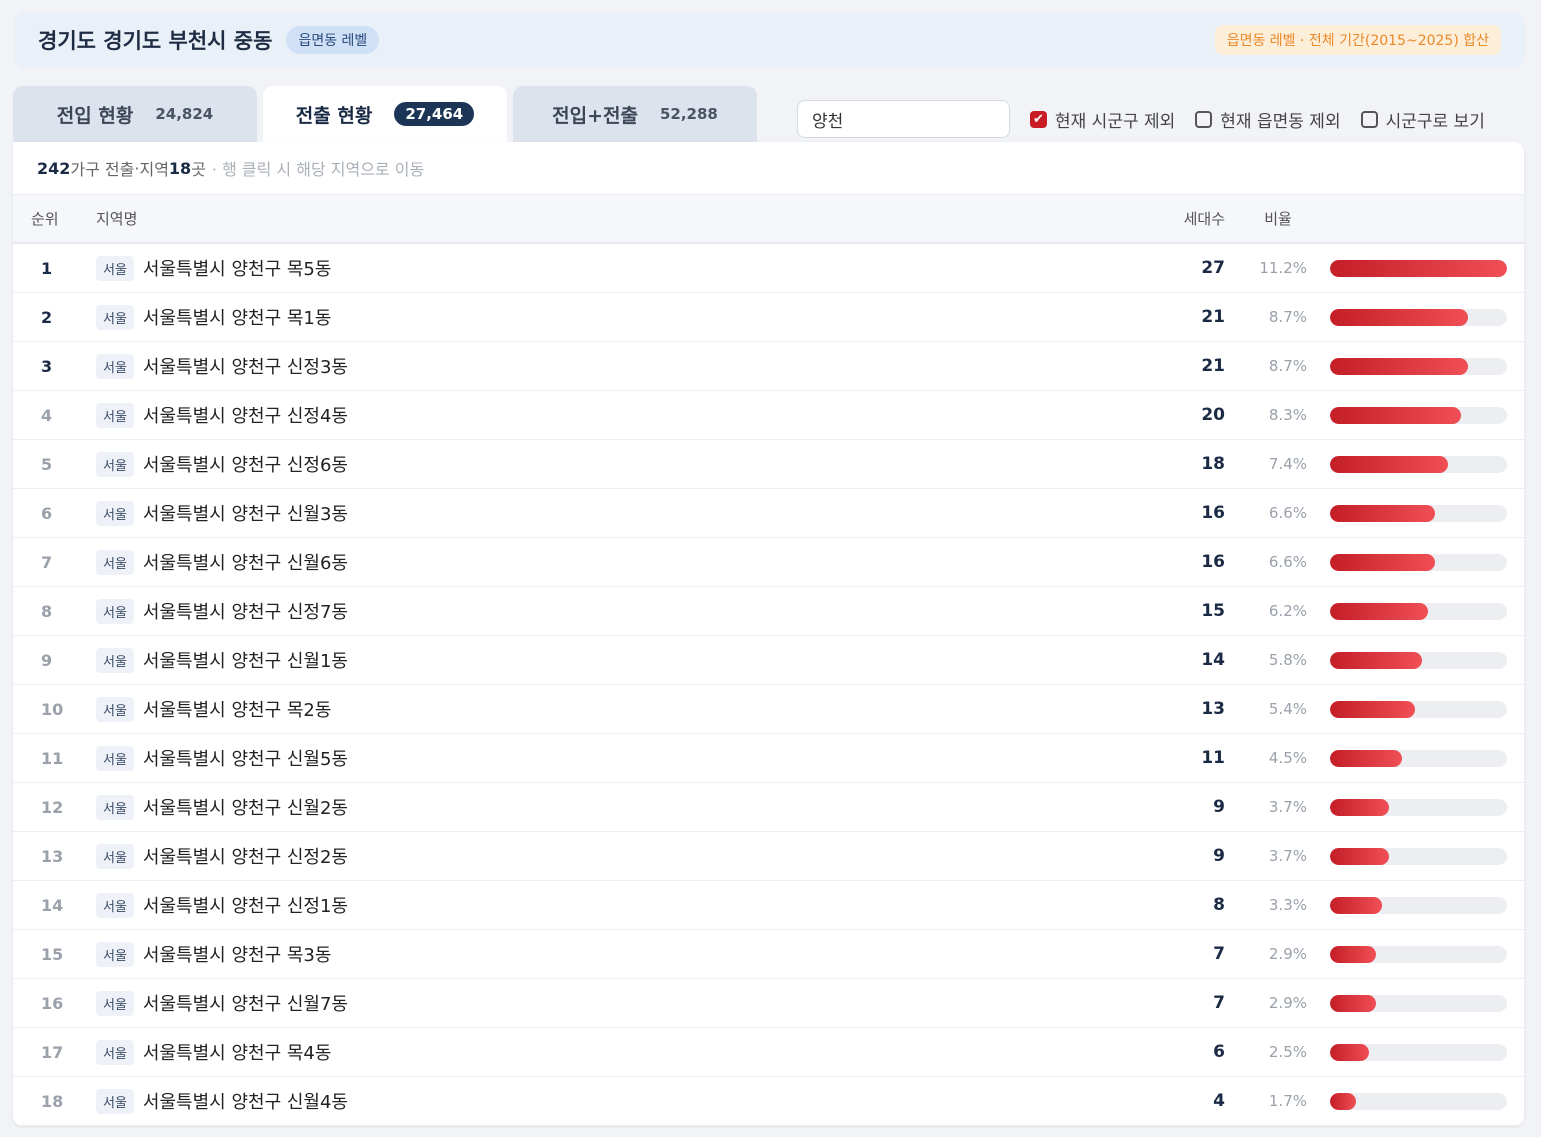 The image size is (1541, 1137). What do you see at coordinates (47, 317) in the screenshot?
I see `rank: 2` at bounding box center [47, 317].